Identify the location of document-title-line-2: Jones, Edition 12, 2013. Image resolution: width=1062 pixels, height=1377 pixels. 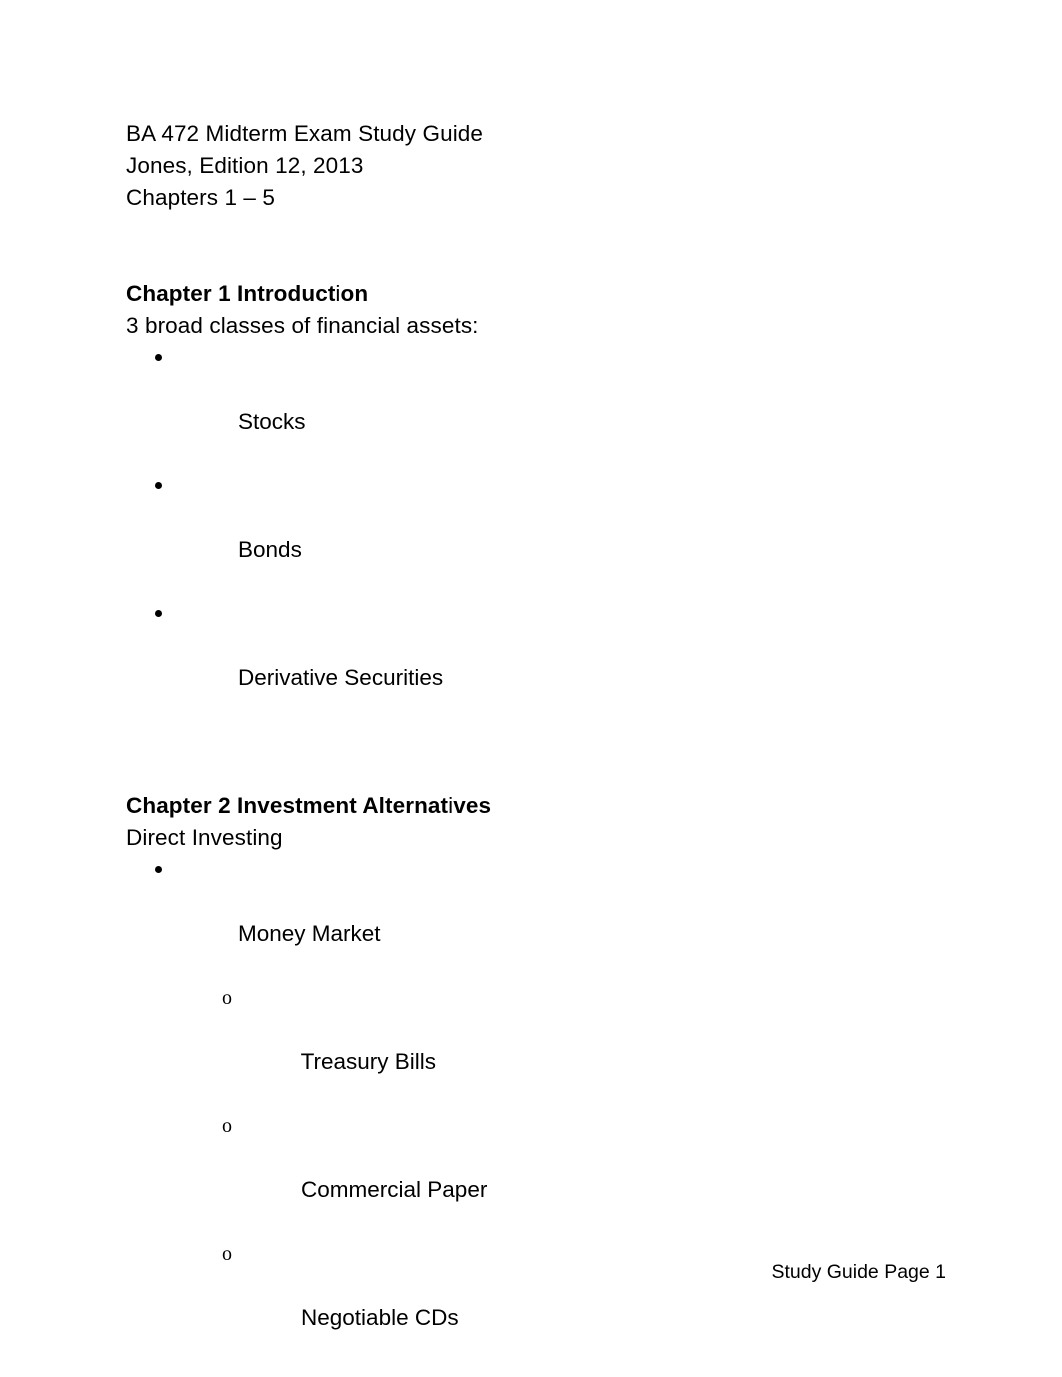
(245, 165).